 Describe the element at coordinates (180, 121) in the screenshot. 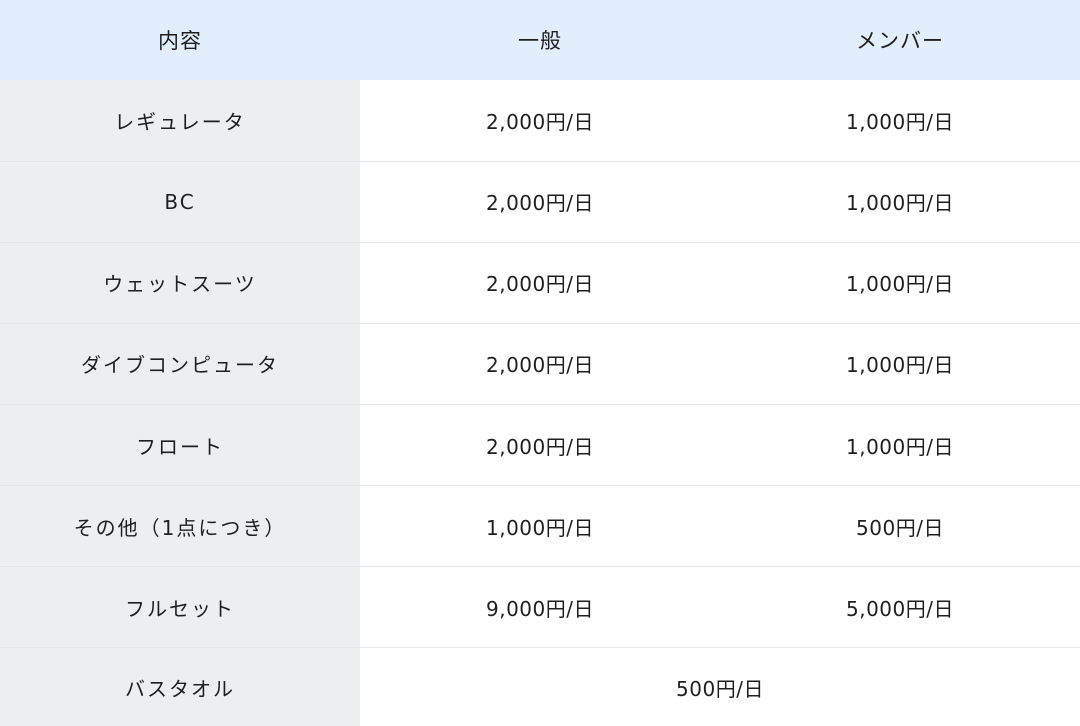

I see `item-name: レギュレータ` at that location.